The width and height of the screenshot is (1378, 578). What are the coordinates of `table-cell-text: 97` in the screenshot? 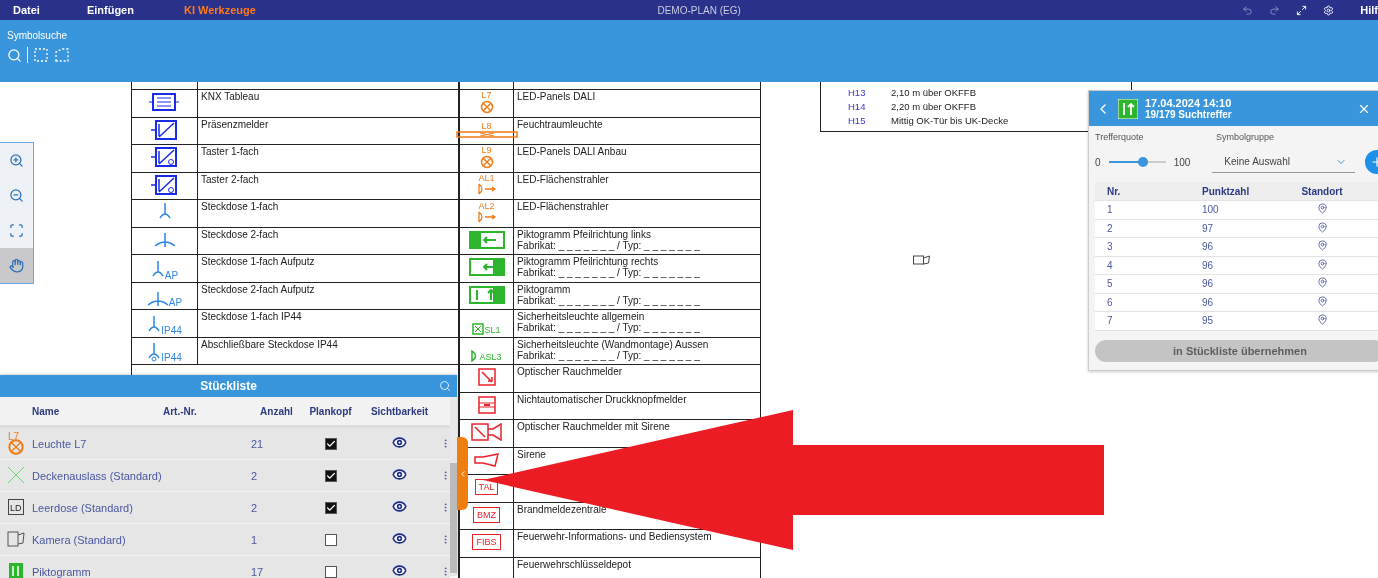 It's located at (1208, 228).